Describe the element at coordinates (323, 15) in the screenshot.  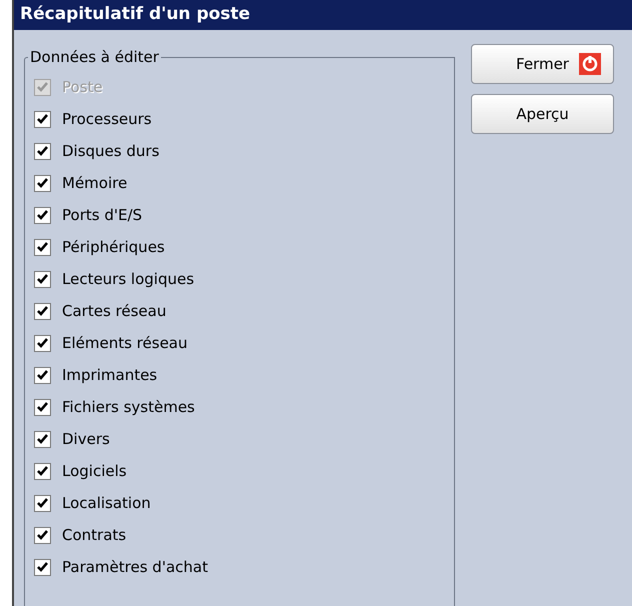
I see `window-title: Récapitulatif d'un poste` at that location.